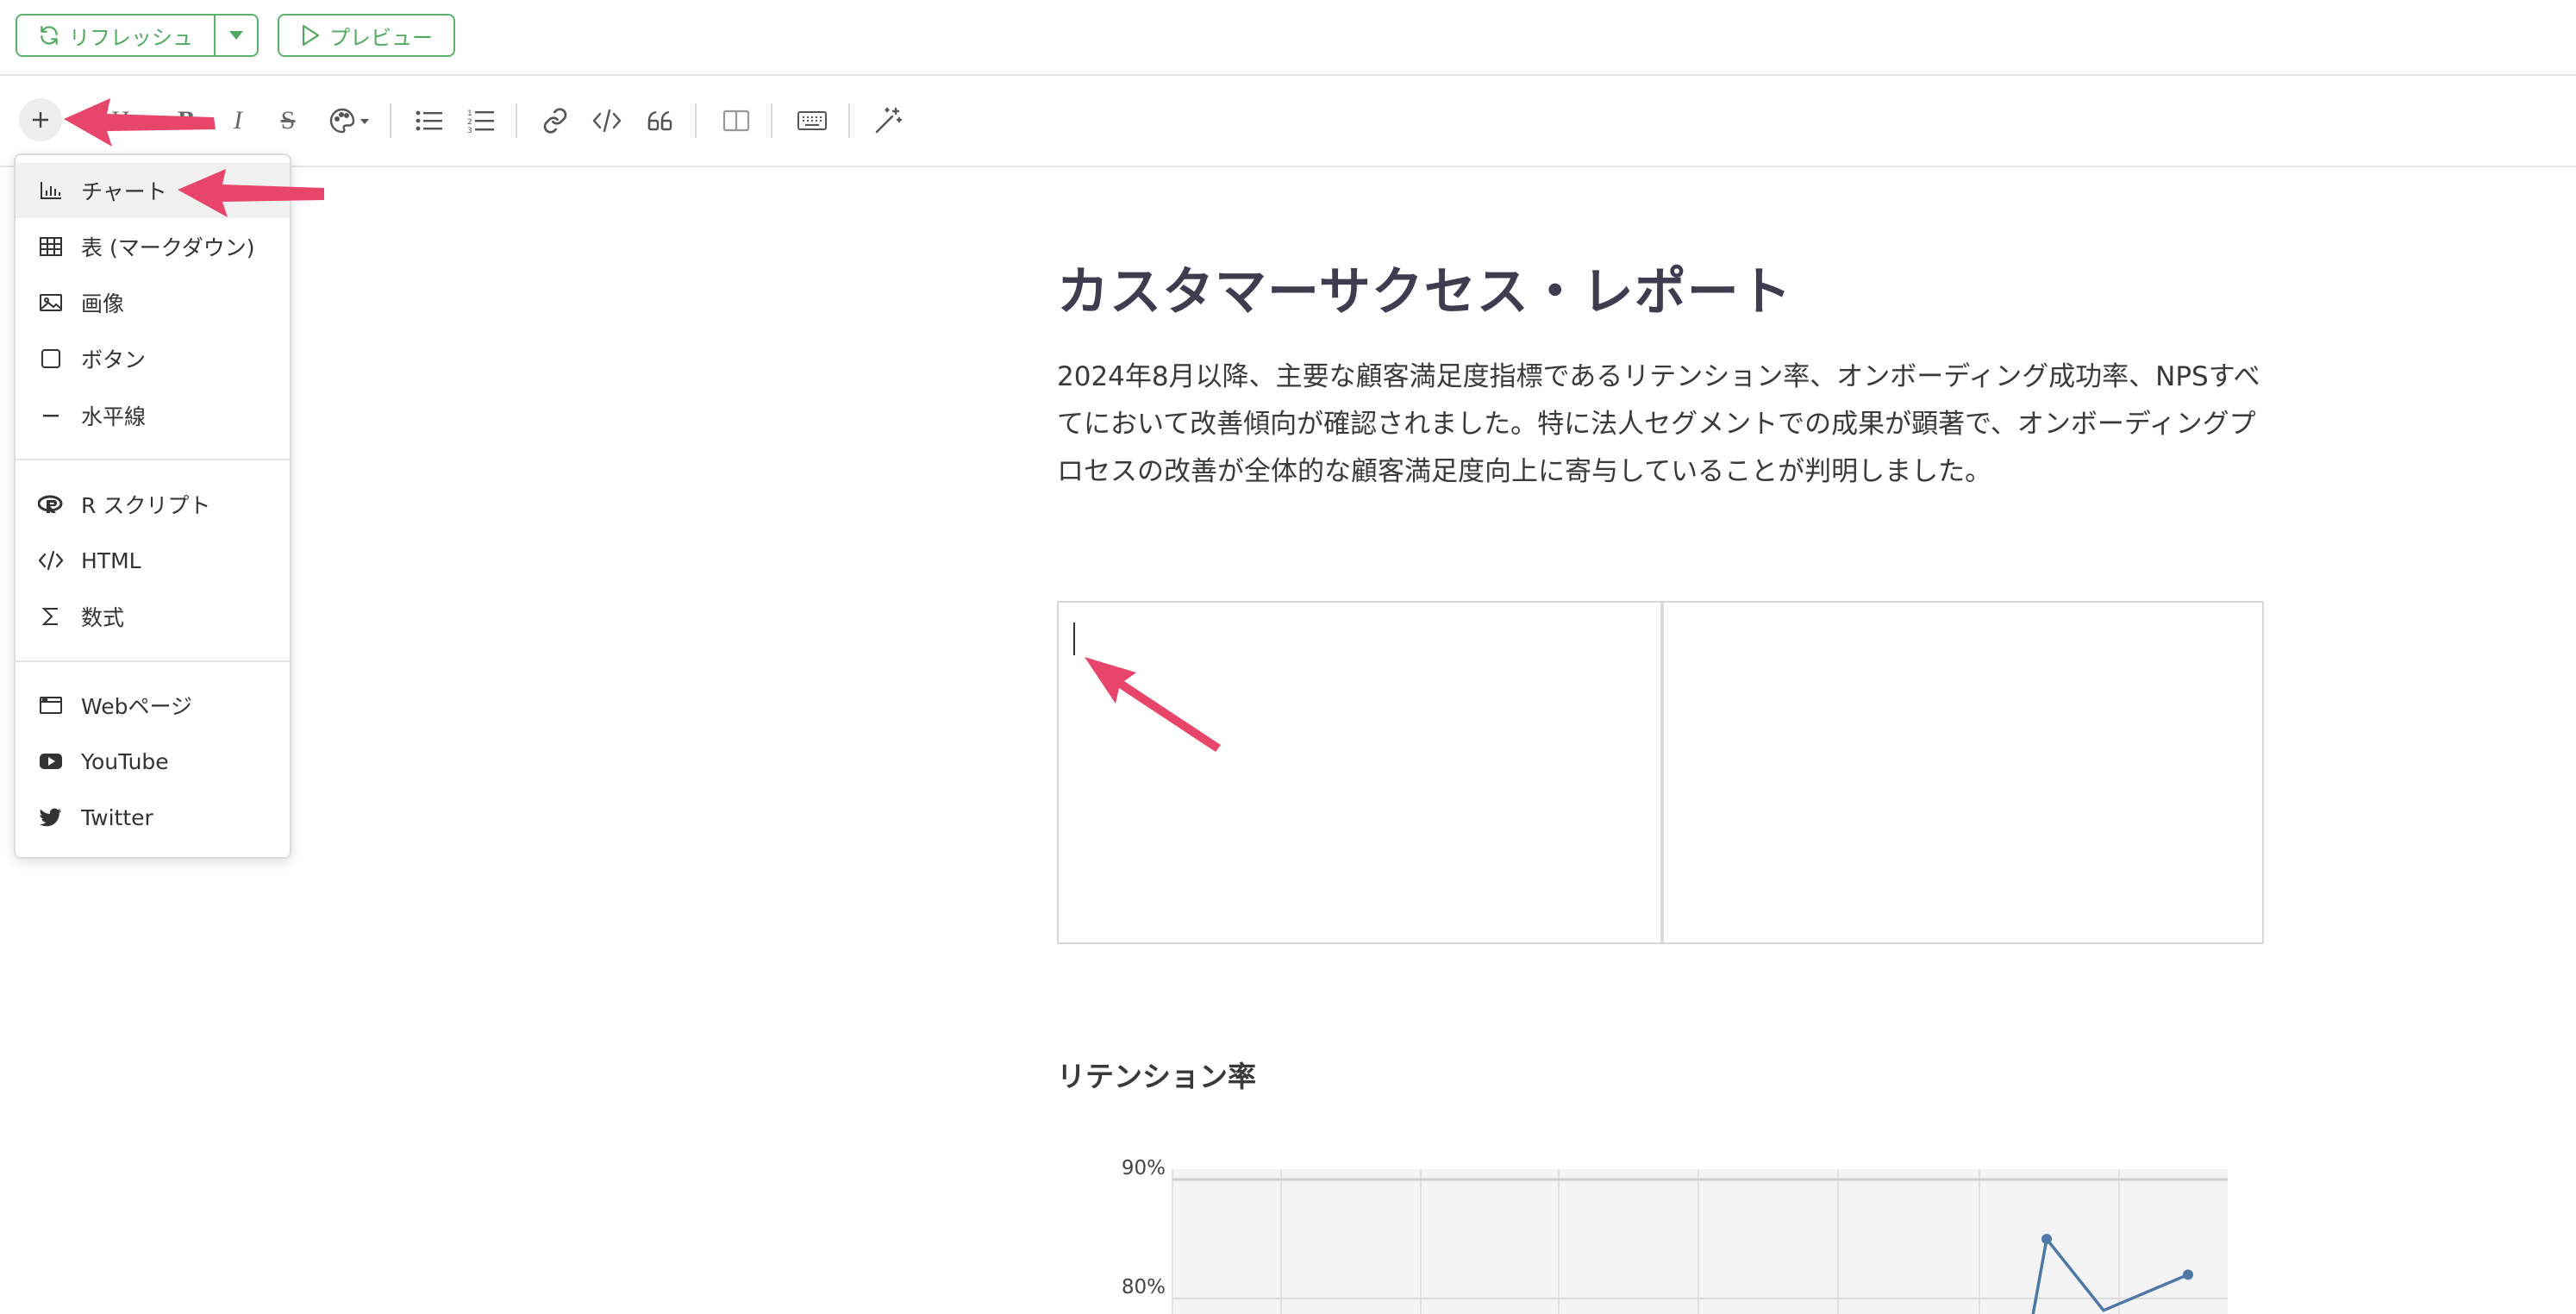 This screenshot has height=1314, width=2576. Describe the element at coordinates (1963, 772) in the screenshot. I see `column-cell-right` at that location.